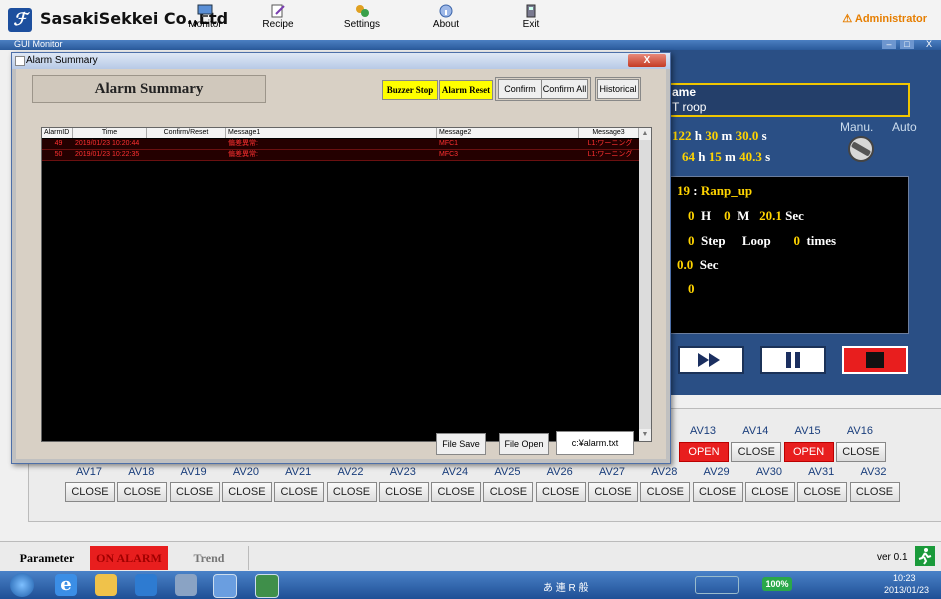 This screenshot has width=941, height=599. Describe the element at coordinates (645, 134) in the screenshot. I see `scroll-up-icon: ▲` at that location.